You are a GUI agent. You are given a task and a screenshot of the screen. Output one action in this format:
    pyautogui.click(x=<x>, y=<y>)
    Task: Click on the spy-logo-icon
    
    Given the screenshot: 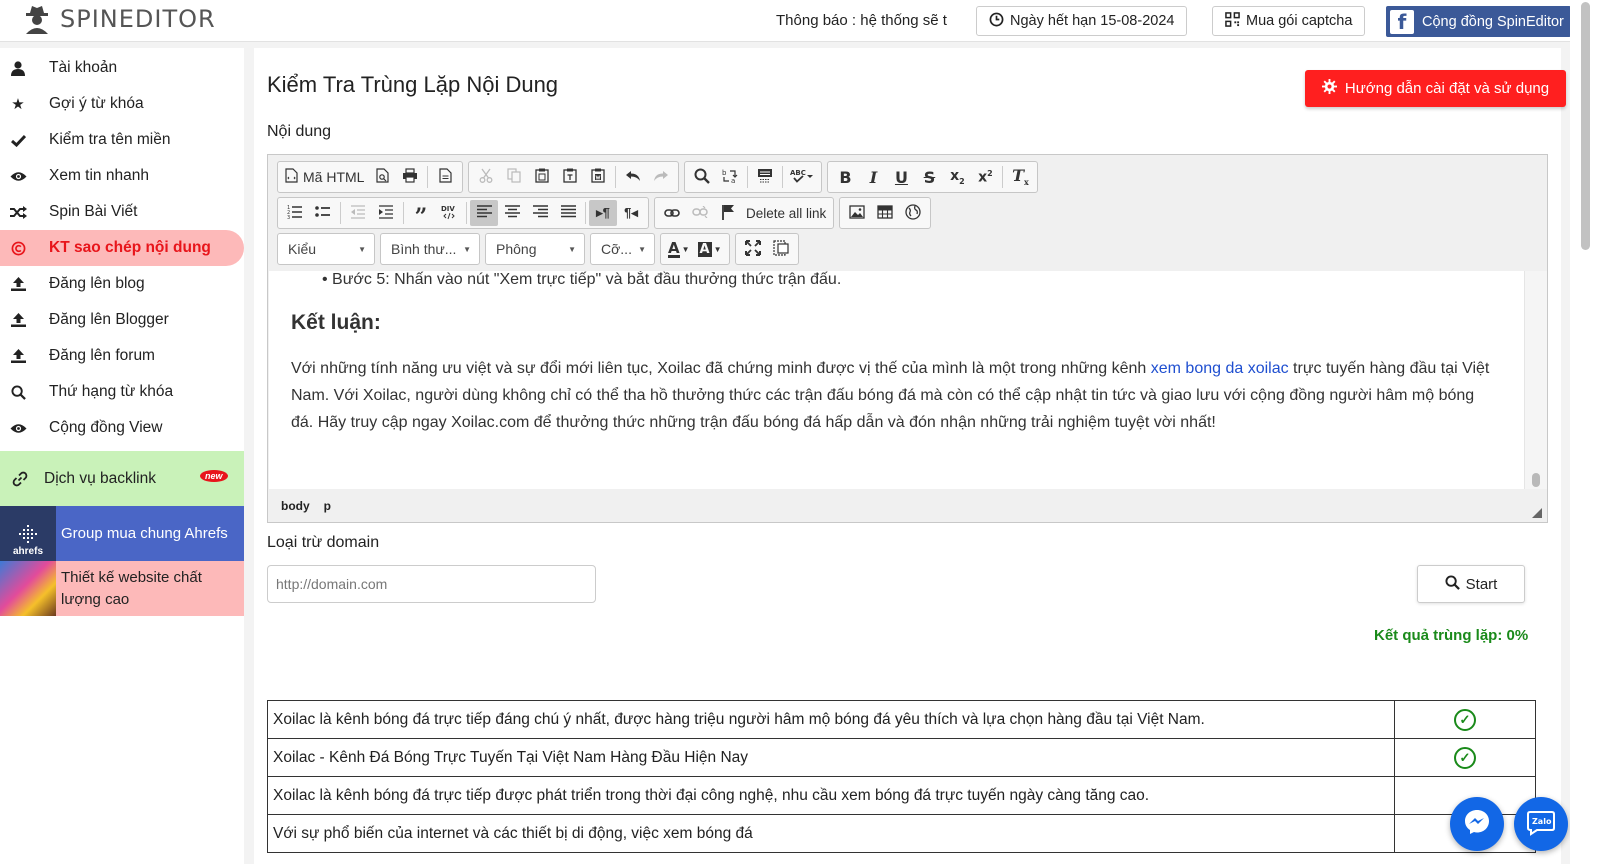 What is the action you would take?
    pyautogui.click(x=37, y=19)
    